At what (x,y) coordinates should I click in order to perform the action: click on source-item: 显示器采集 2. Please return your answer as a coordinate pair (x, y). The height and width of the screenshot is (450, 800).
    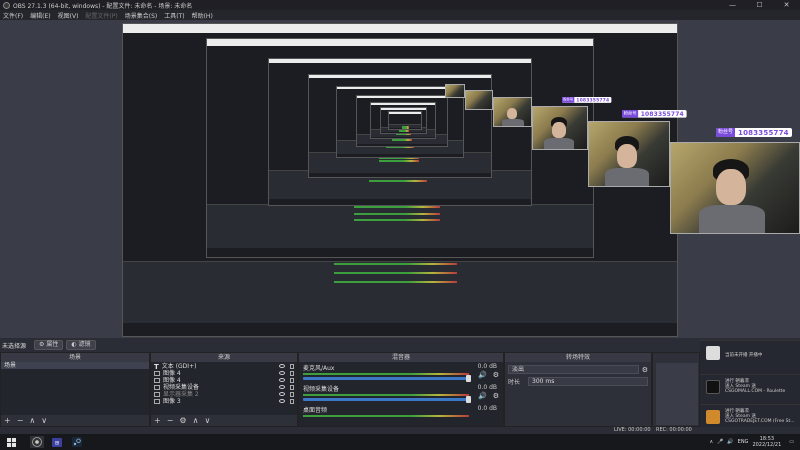
    Looking at the image, I should click on (224, 394).